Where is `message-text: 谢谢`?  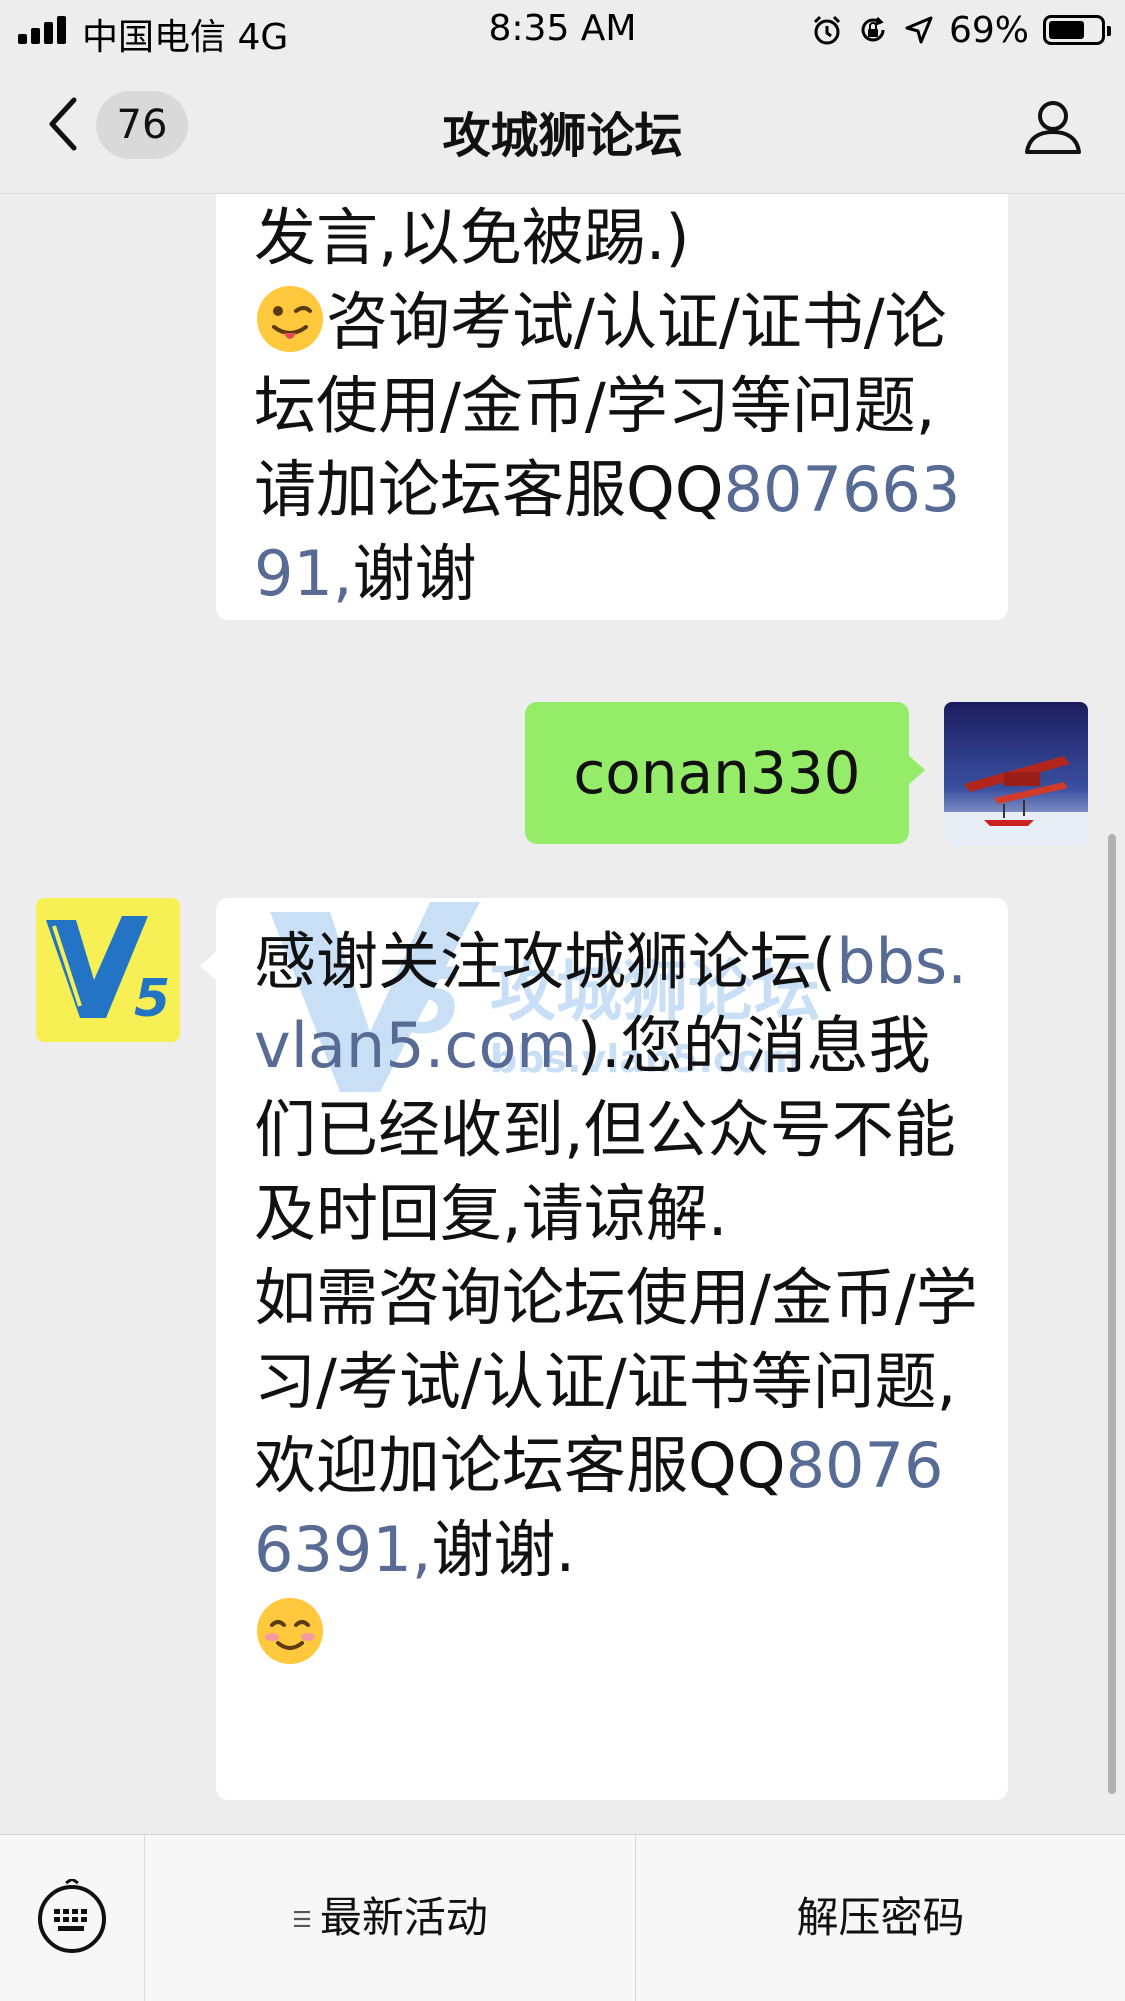
message-text: 谢谢 is located at coordinates (414, 573).